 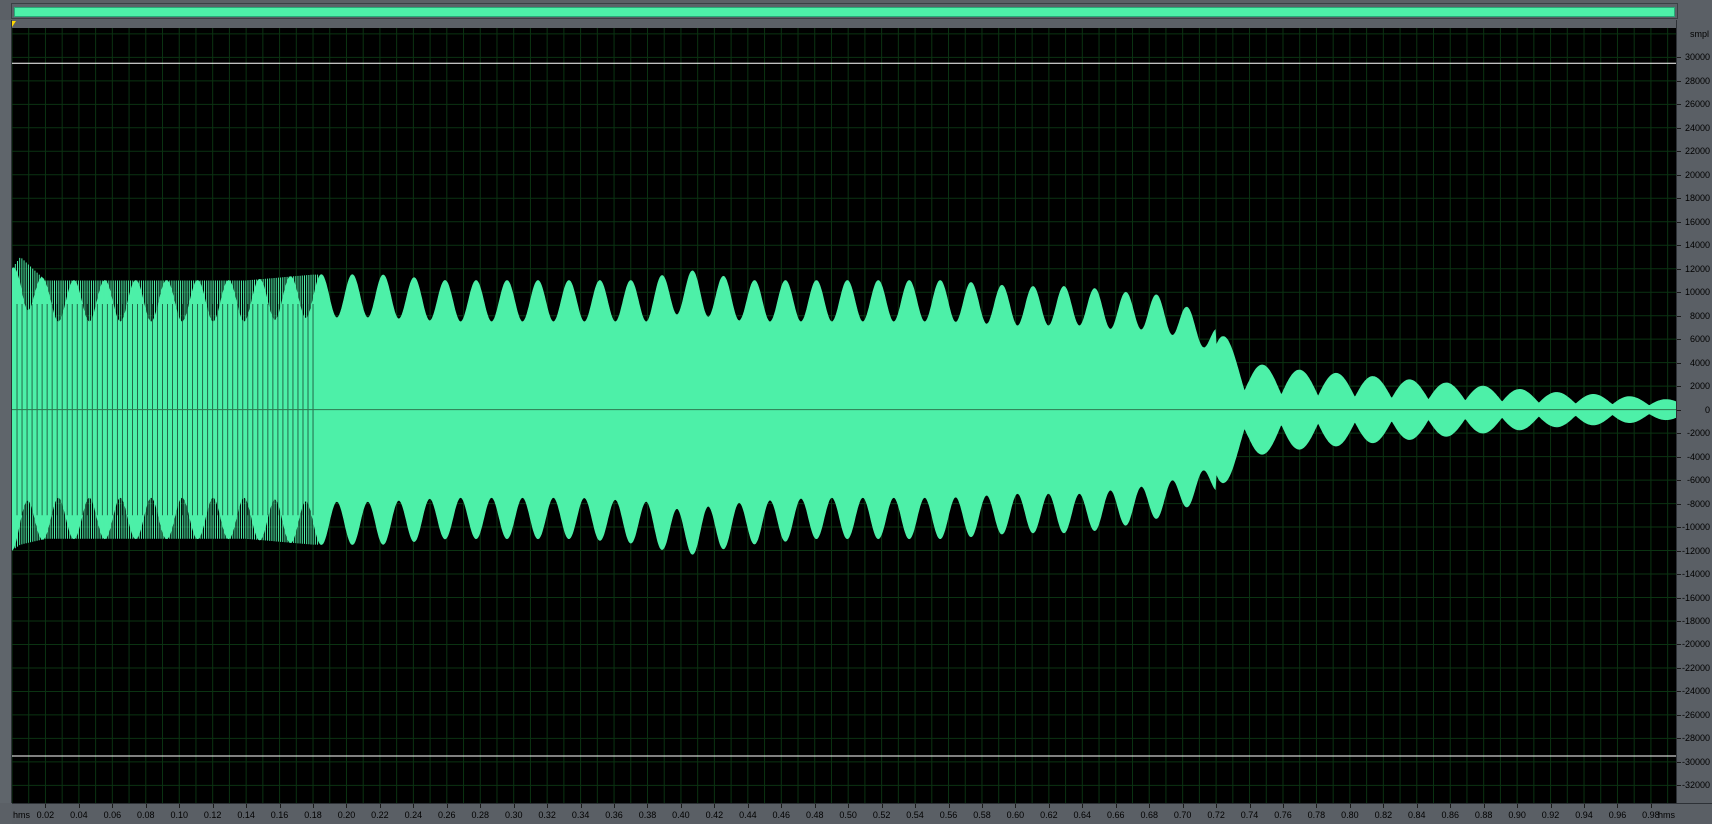 I want to click on time-tick-label: 0.64, so click(x=1082, y=815).